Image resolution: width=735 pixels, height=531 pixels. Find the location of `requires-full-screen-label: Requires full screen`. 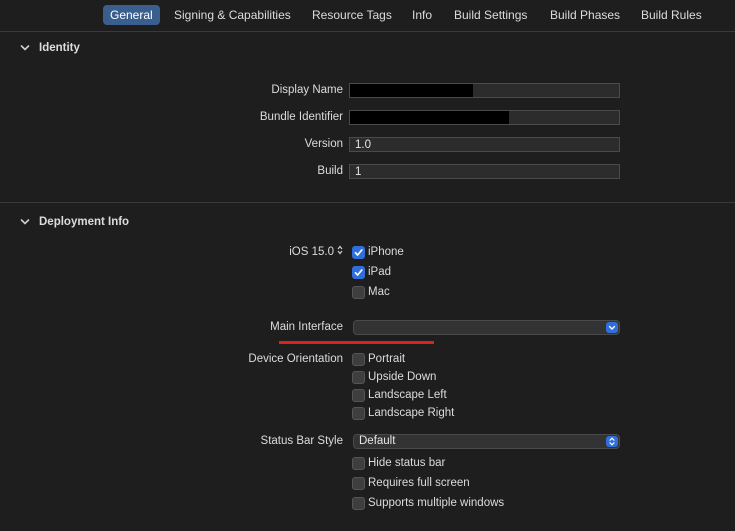

requires-full-screen-label: Requires full screen is located at coordinates (419, 483).